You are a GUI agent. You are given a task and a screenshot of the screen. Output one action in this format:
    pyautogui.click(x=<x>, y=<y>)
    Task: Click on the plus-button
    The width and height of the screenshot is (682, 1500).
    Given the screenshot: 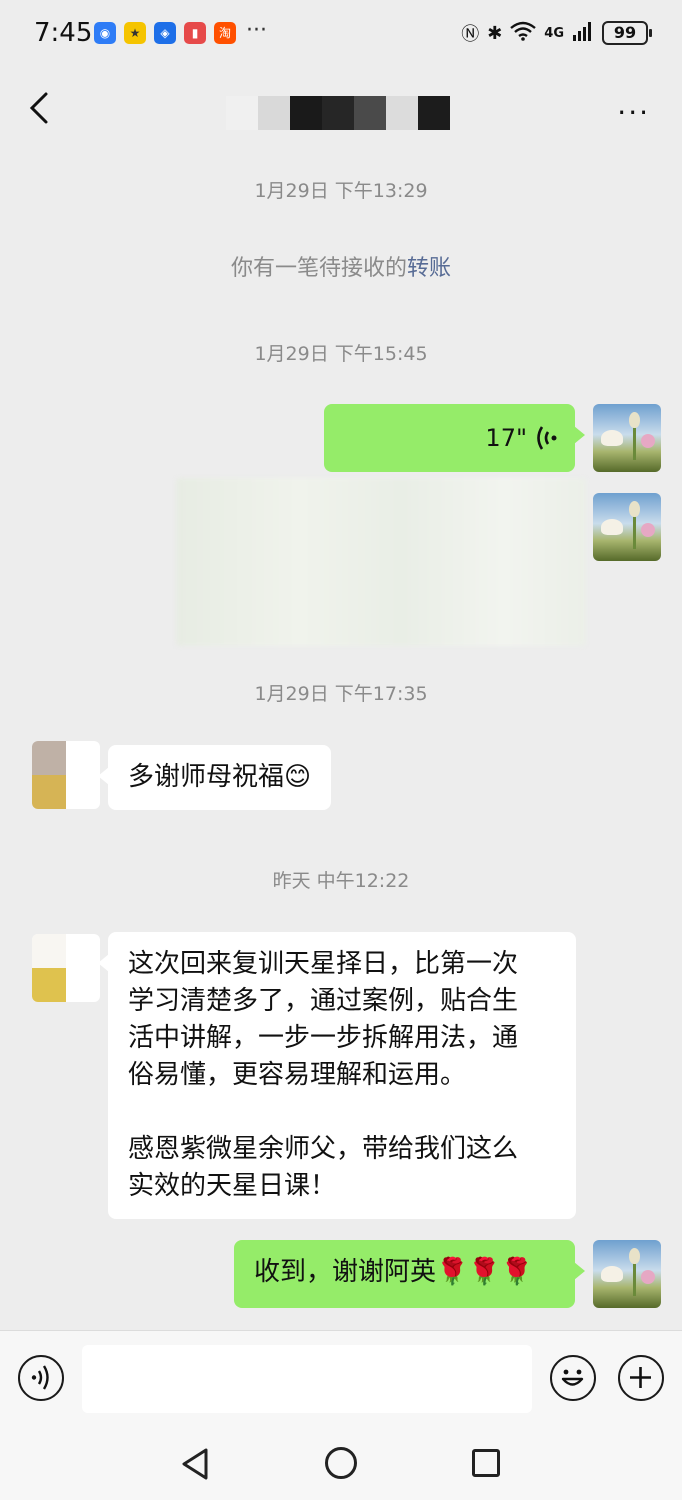 What is the action you would take?
    pyautogui.click(x=641, y=1378)
    